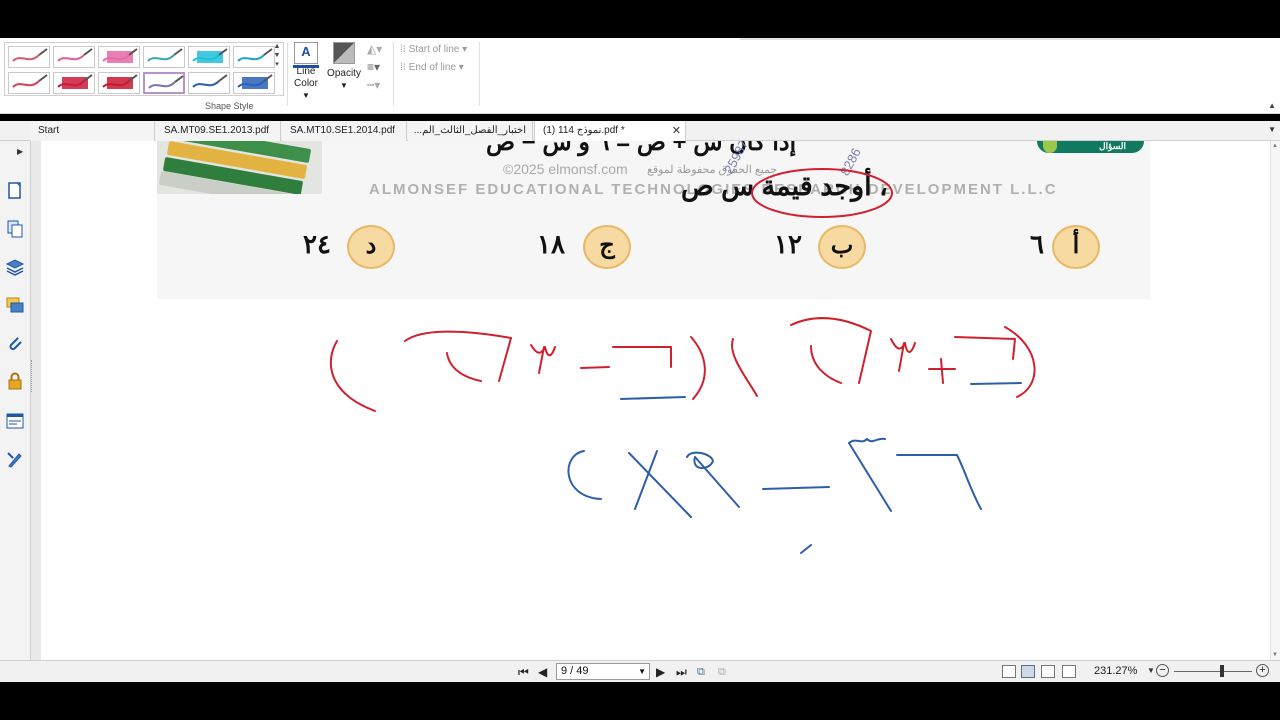 This screenshot has width=1280, height=720. I want to click on line-width-icon: ≡▾, so click(373, 67).